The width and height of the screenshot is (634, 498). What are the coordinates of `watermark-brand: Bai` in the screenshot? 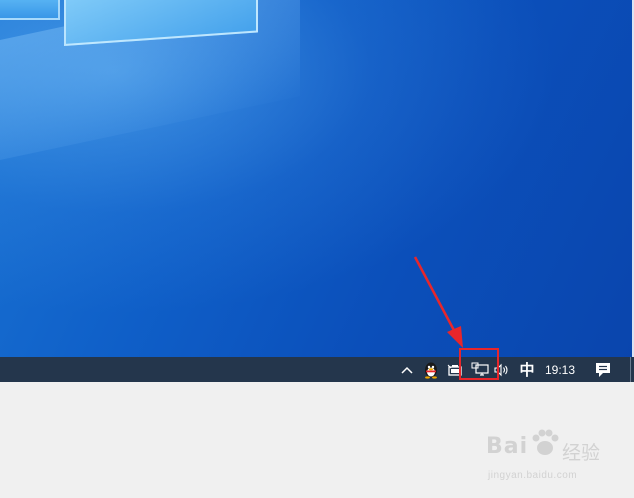 It's located at (507, 446).